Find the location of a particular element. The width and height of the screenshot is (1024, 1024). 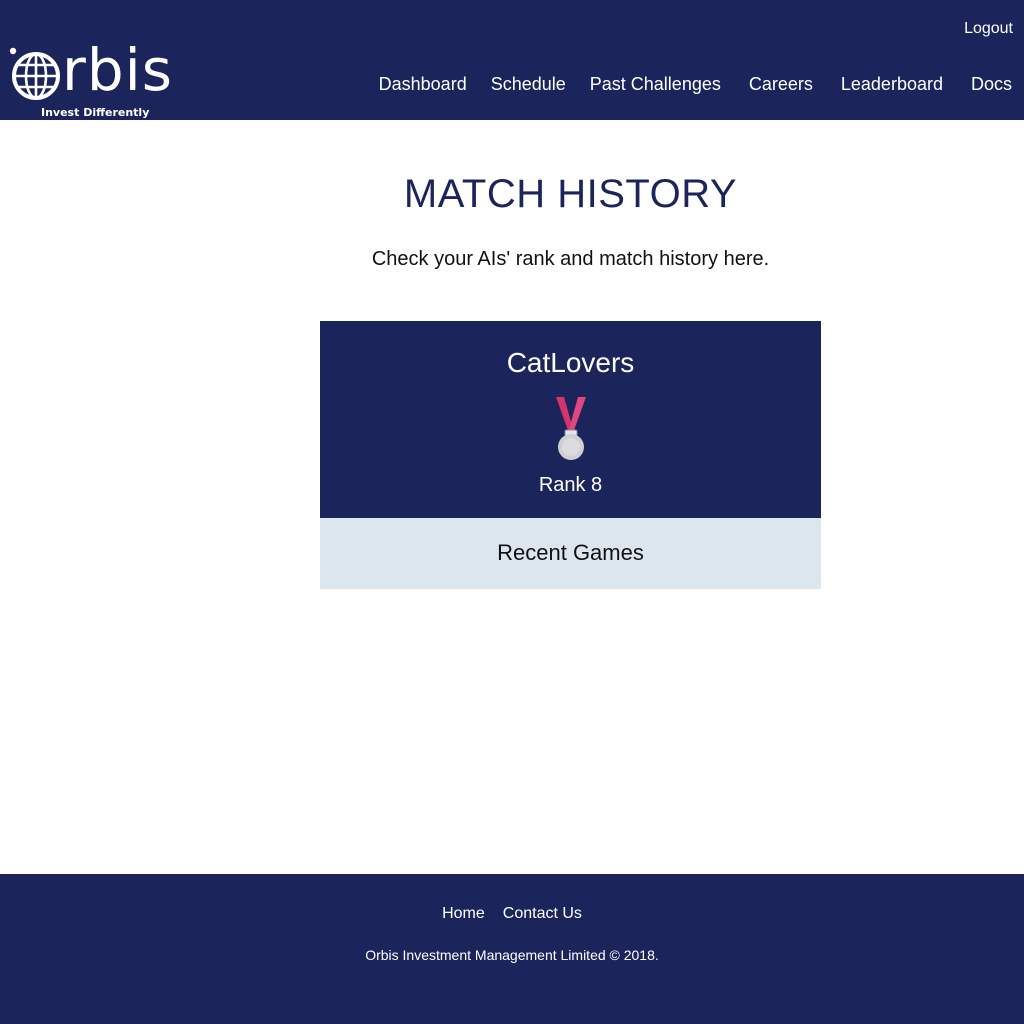

recent-games-panel: Recent Games is located at coordinates (570, 553).